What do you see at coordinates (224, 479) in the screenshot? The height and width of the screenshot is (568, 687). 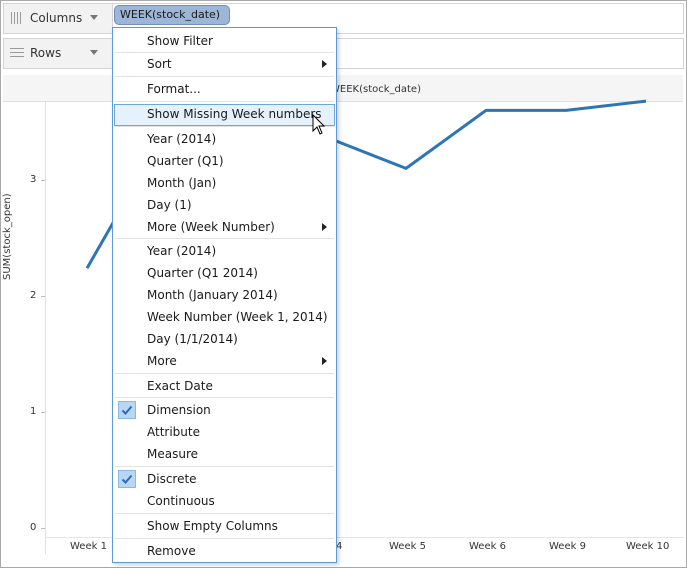 I see `menu-item-discrete: Discrete` at bounding box center [224, 479].